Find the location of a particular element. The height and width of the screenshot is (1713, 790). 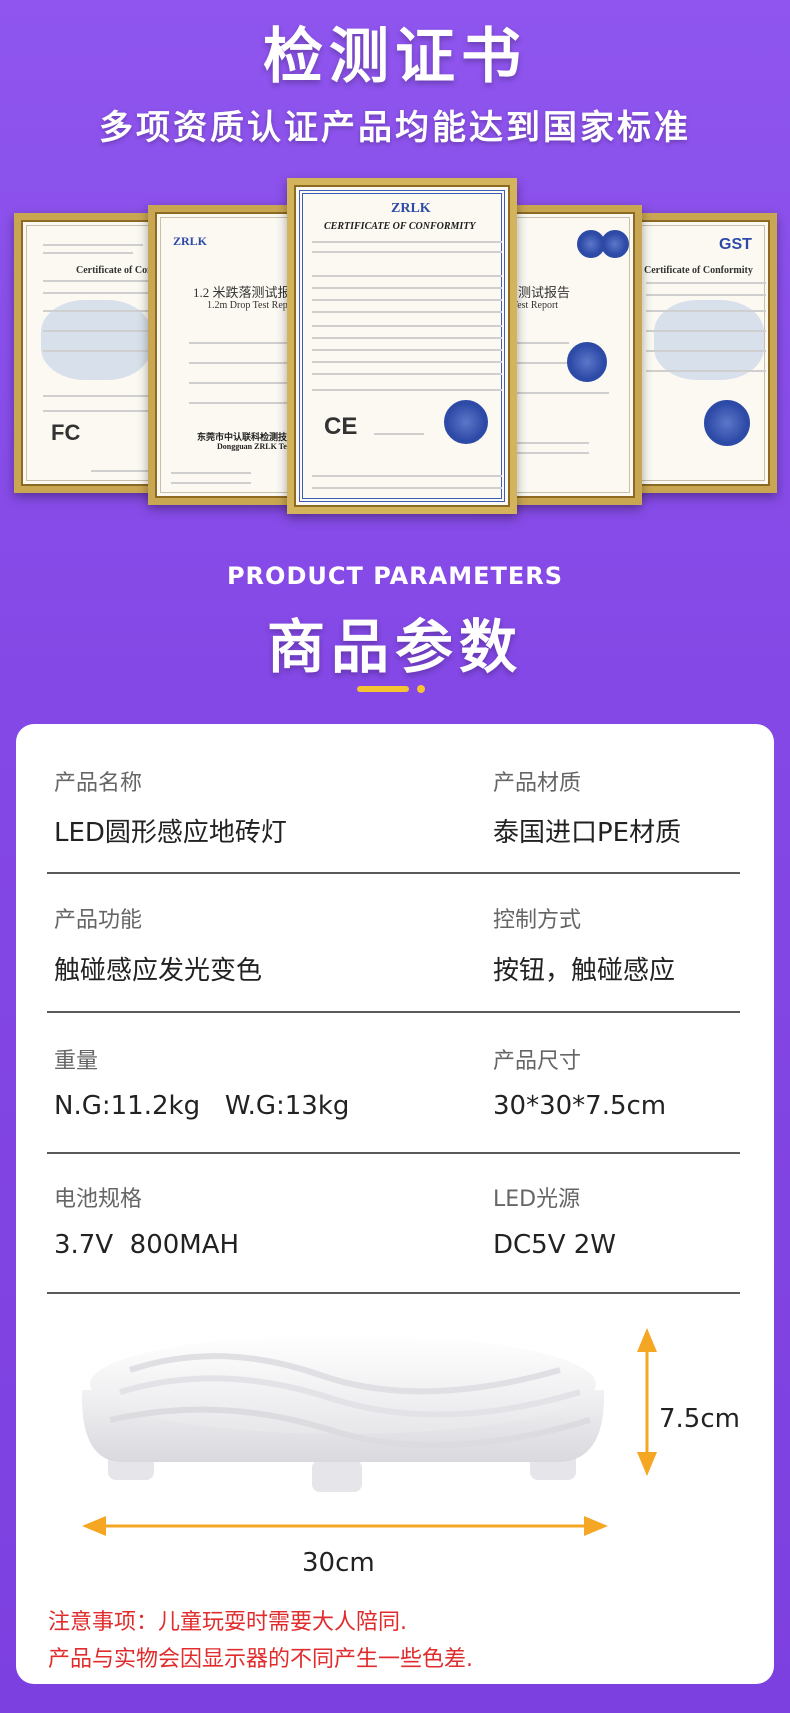

title-underline-dot is located at coordinates (421, 689).